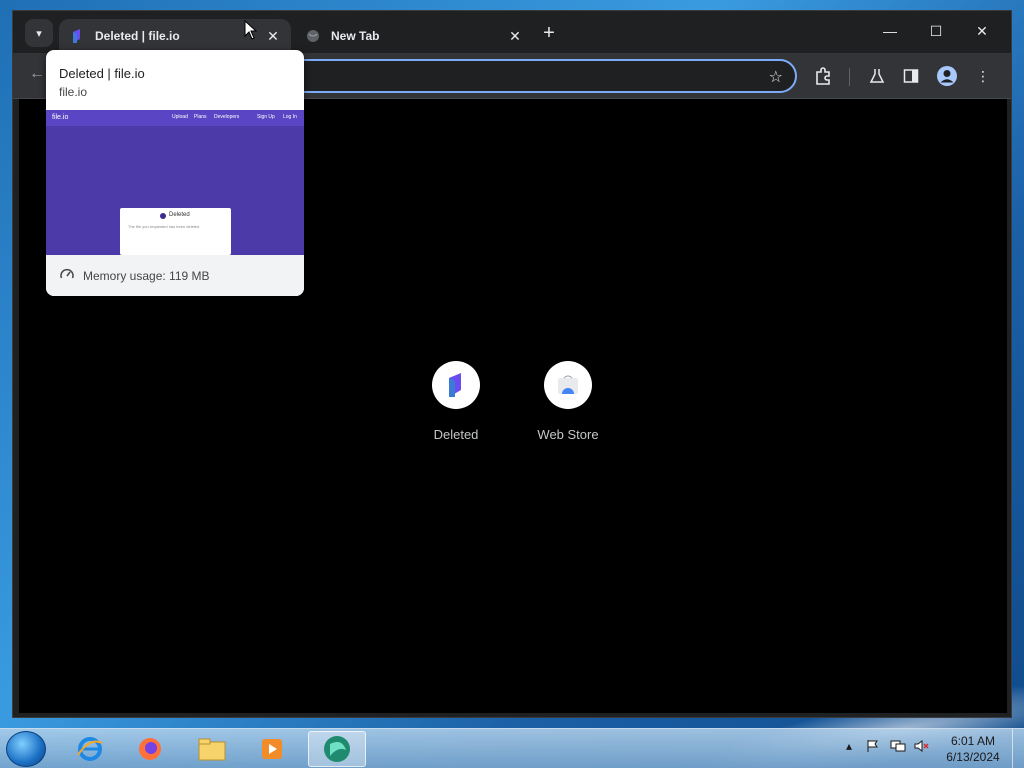  Describe the element at coordinates (898, 747) in the screenshot. I see `network-icon` at that location.